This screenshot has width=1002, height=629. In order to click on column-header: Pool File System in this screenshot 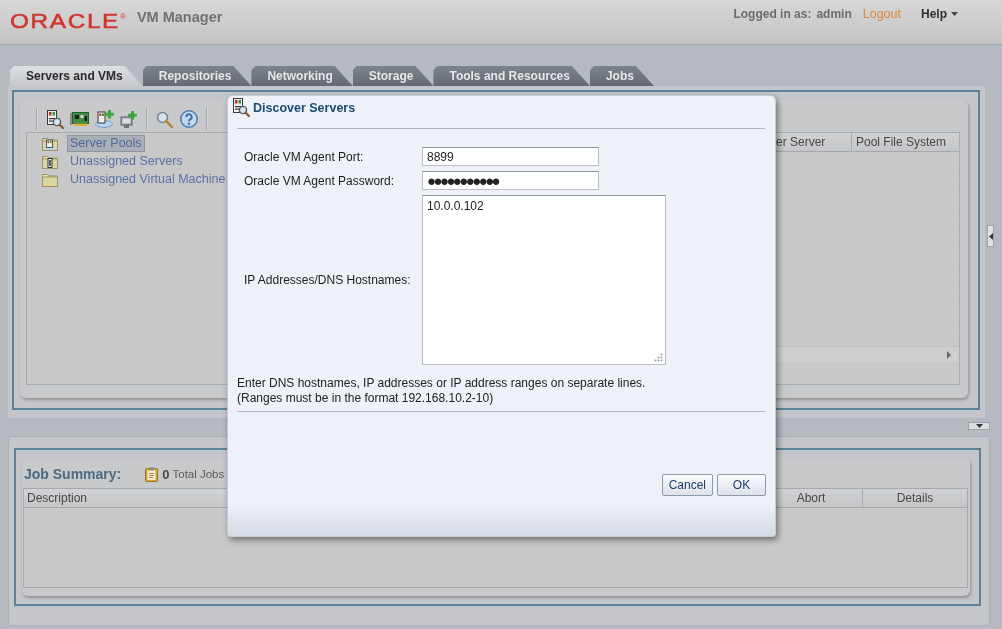, I will do `click(901, 142)`.